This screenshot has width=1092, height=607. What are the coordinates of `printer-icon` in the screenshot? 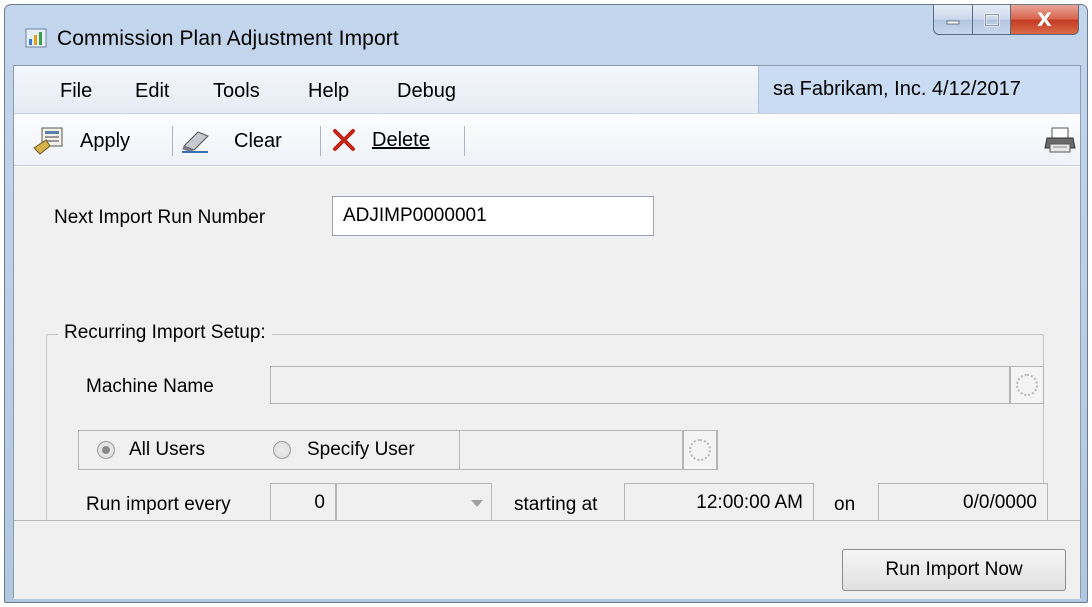 It's located at (1060, 140).